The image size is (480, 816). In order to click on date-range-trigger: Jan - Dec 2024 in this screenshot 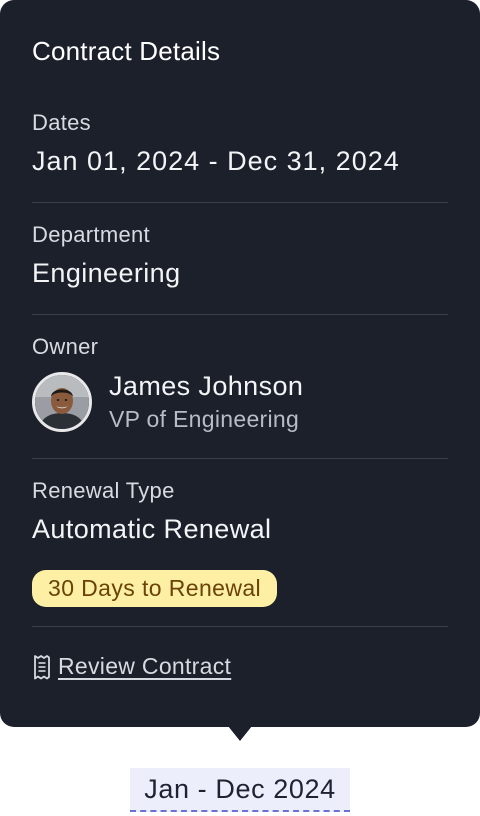, I will do `click(240, 790)`.